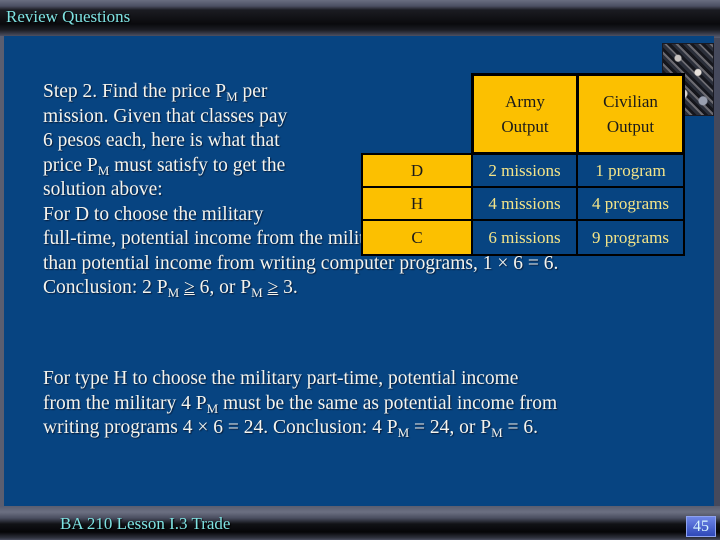  Describe the element at coordinates (525, 114) in the screenshot. I see `column-header-army: Army Output` at that location.